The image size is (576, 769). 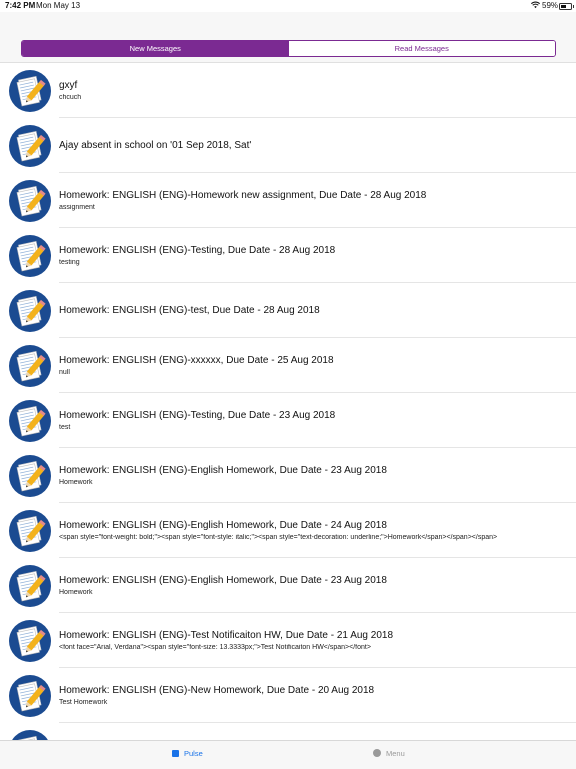 I want to click on menu-icon, so click(x=377, y=753).